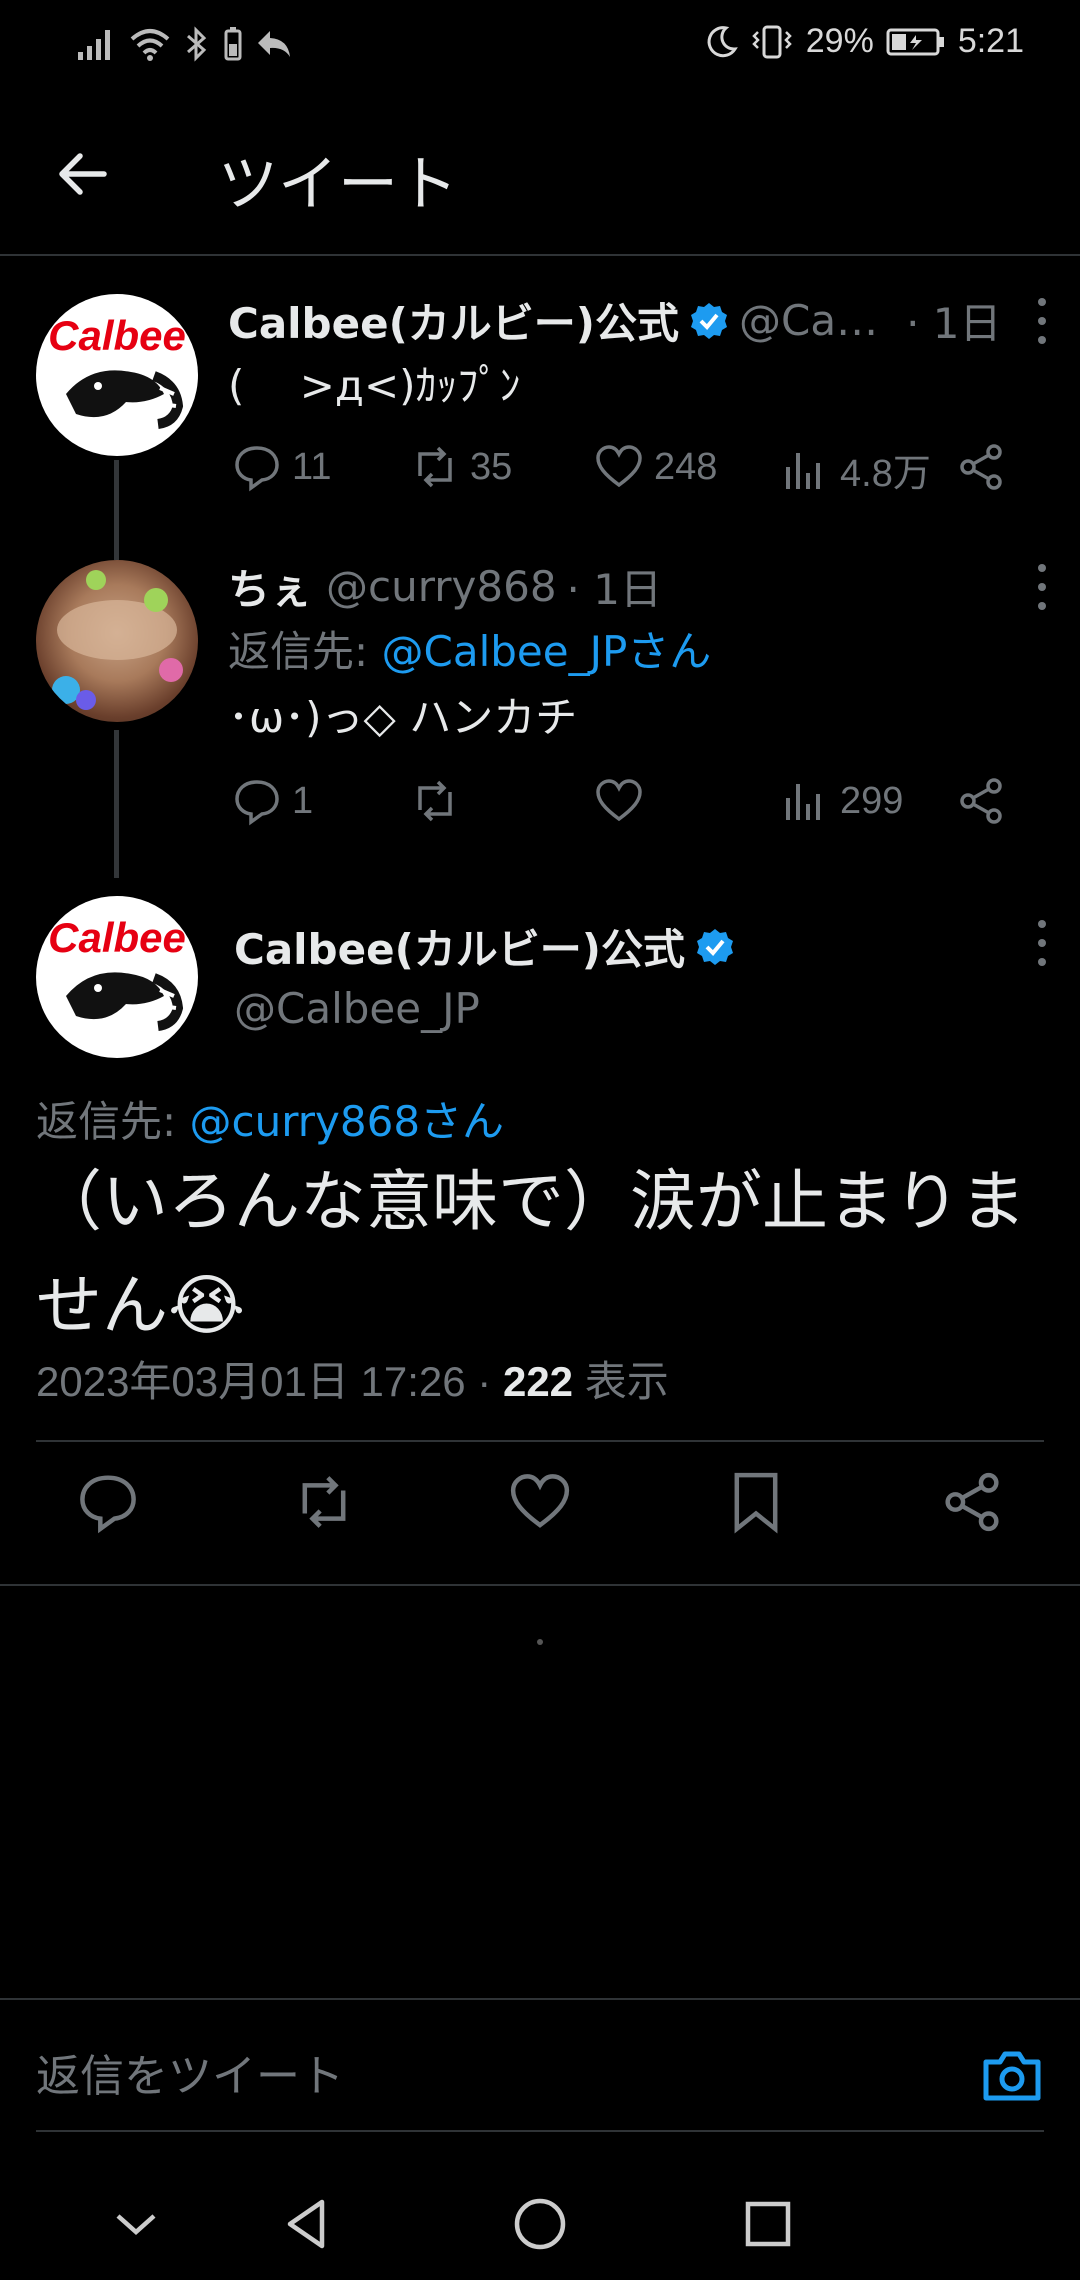 This screenshot has width=1080, height=2280. Describe the element at coordinates (756, 1502) in the screenshot. I see `bookmark-icon` at that location.